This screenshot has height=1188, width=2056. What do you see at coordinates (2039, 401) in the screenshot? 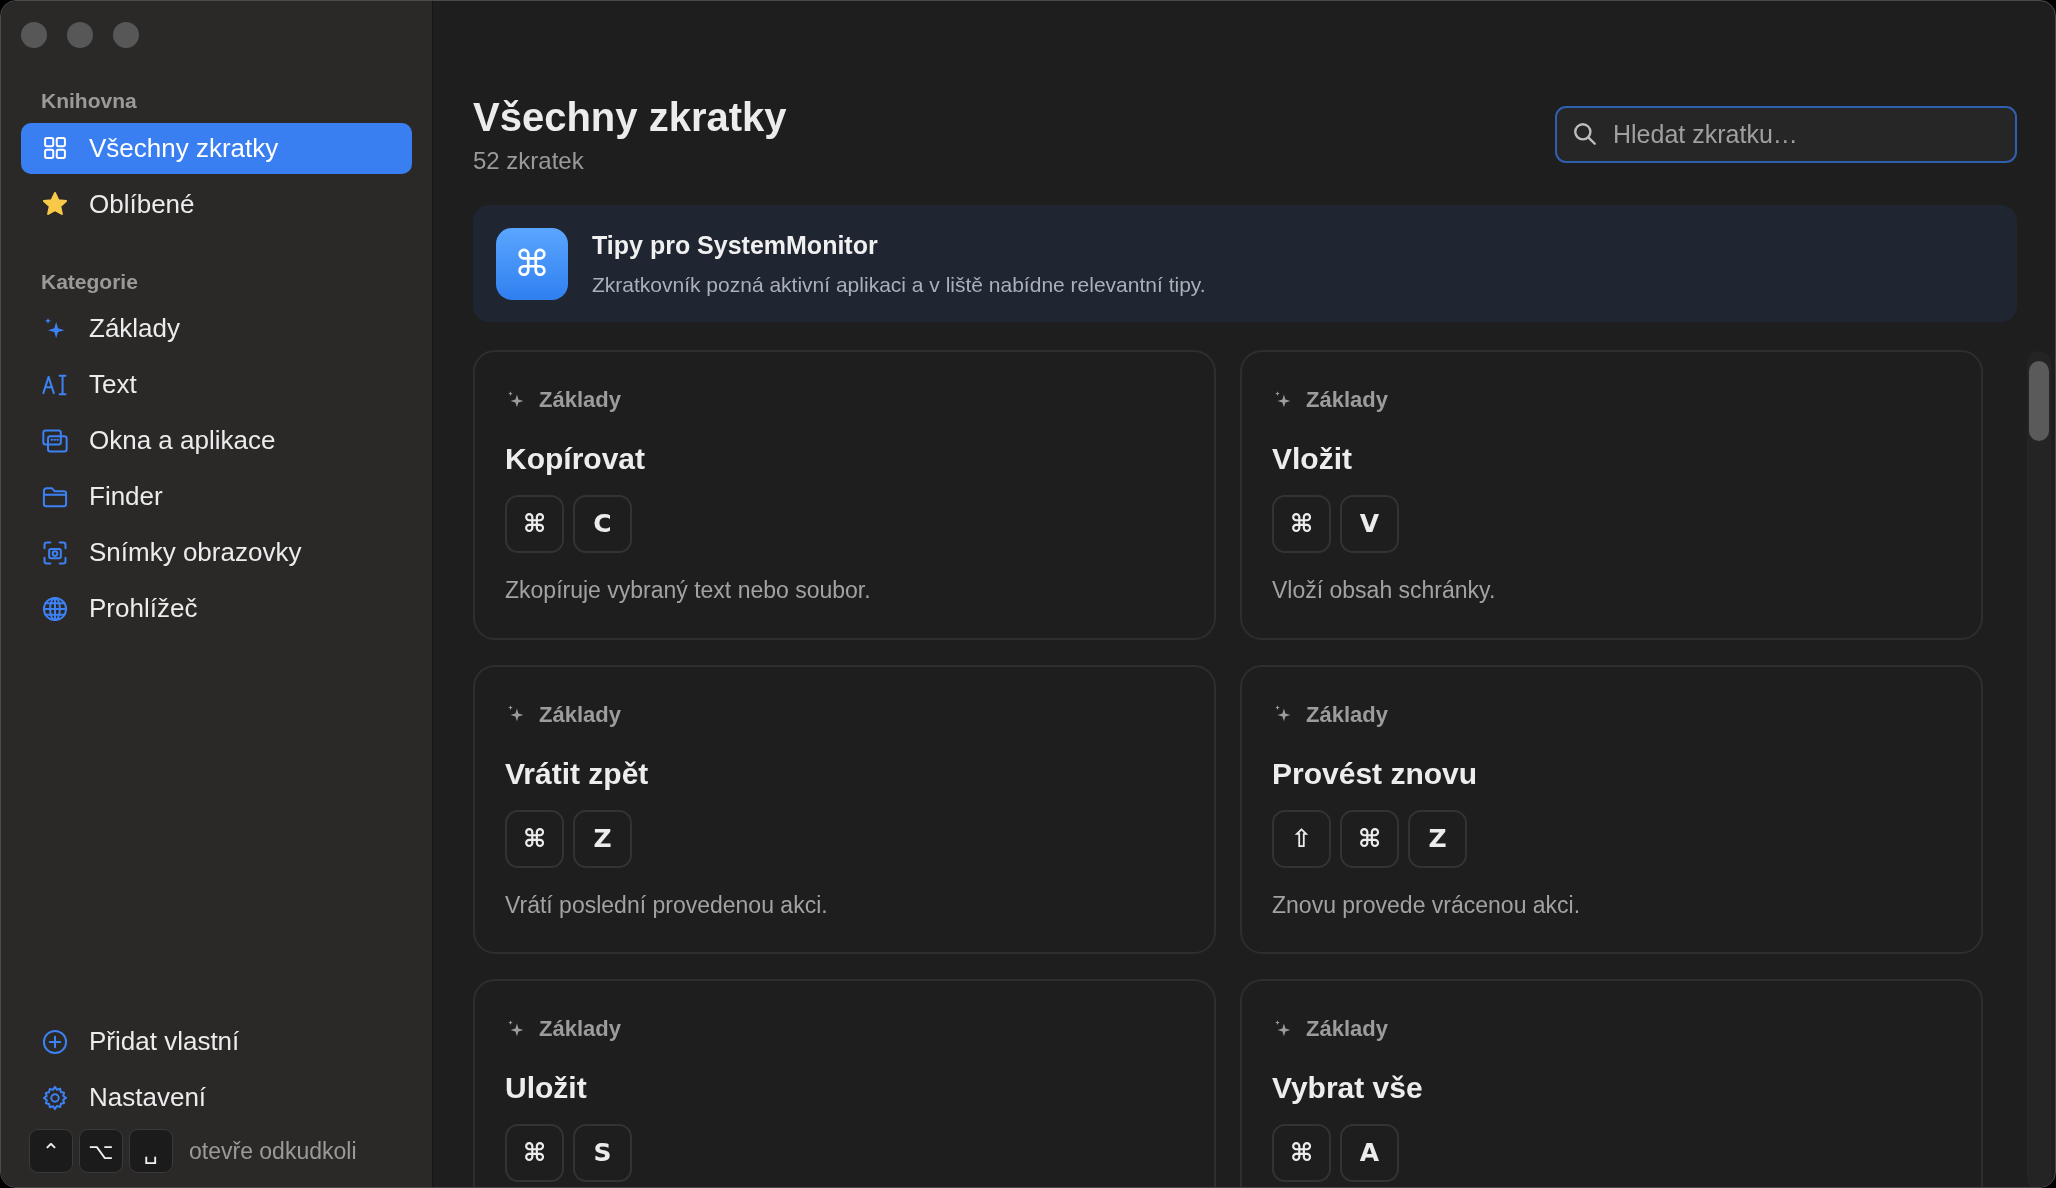
I see `scrollbar-thumb` at bounding box center [2039, 401].